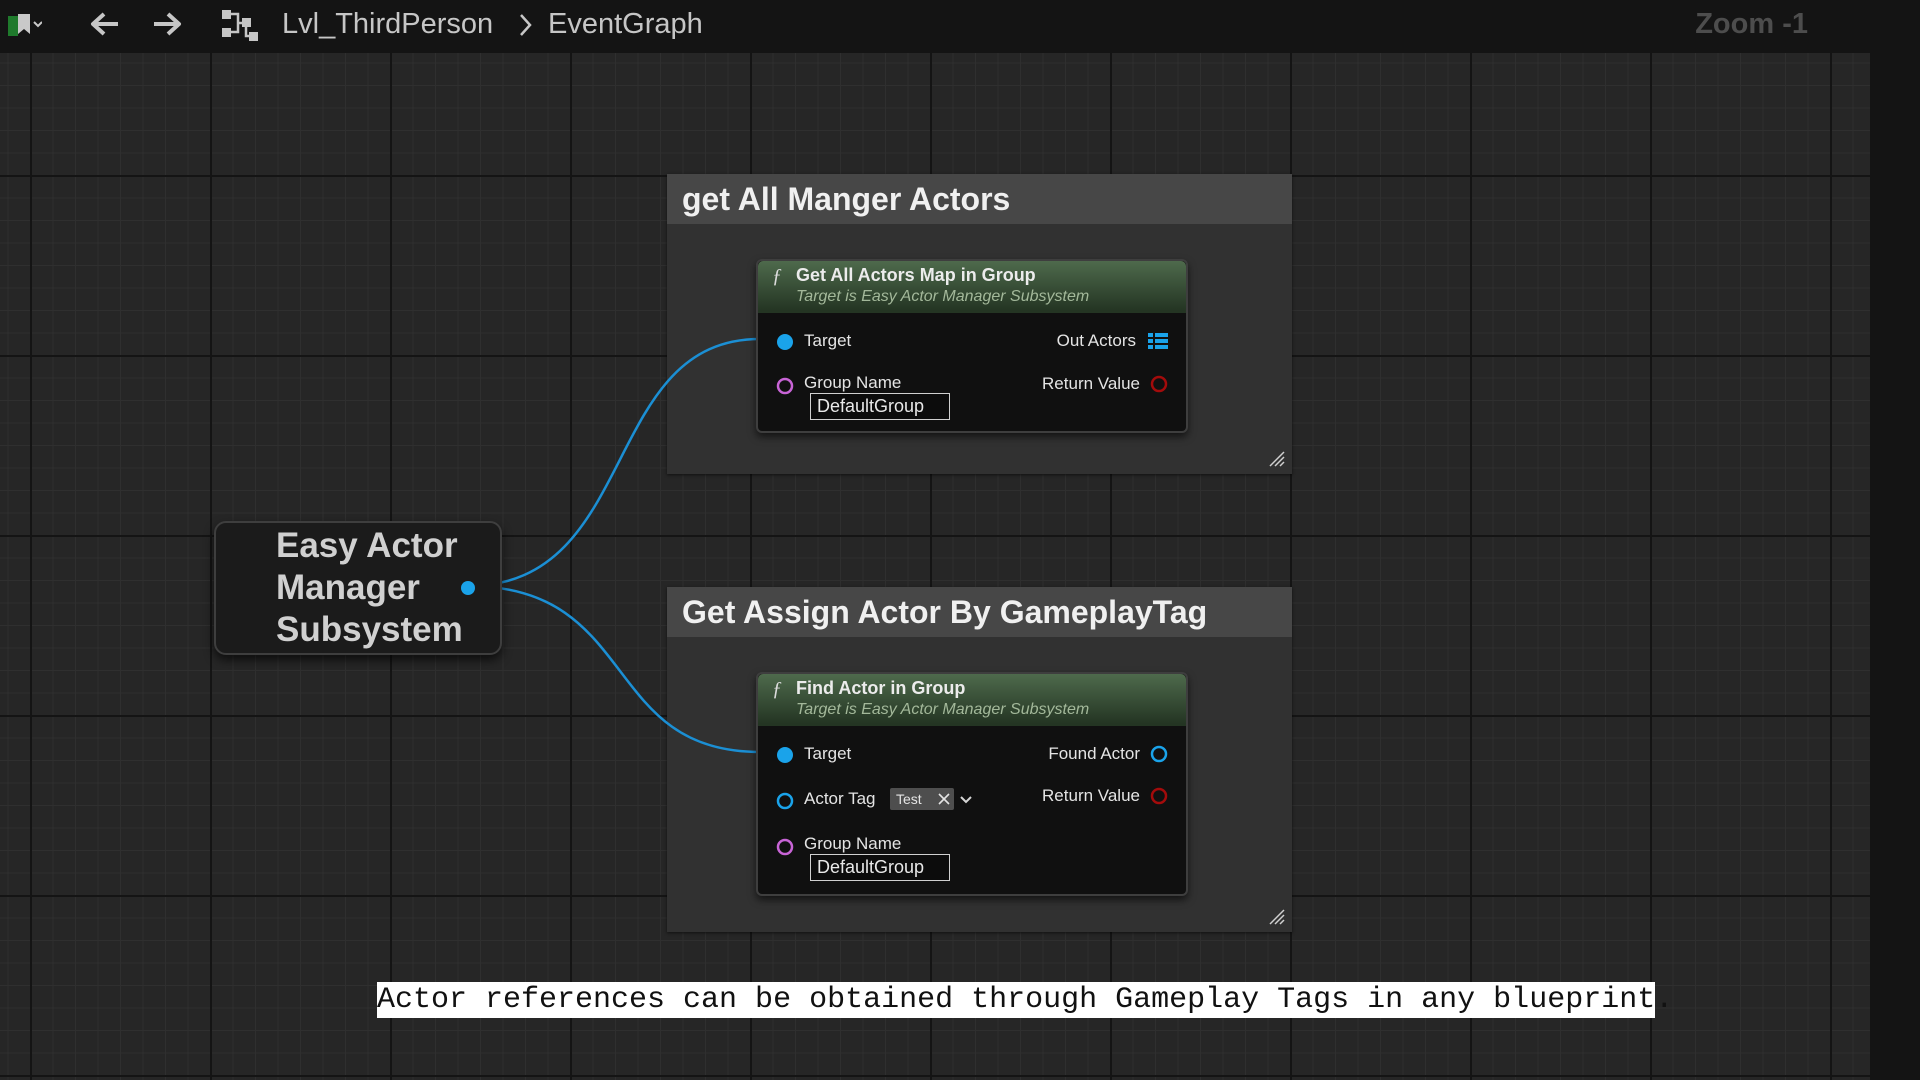 The image size is (1920, 1080). I want to click on node-title: Get All Actors Map in Group, so click(916, 275).